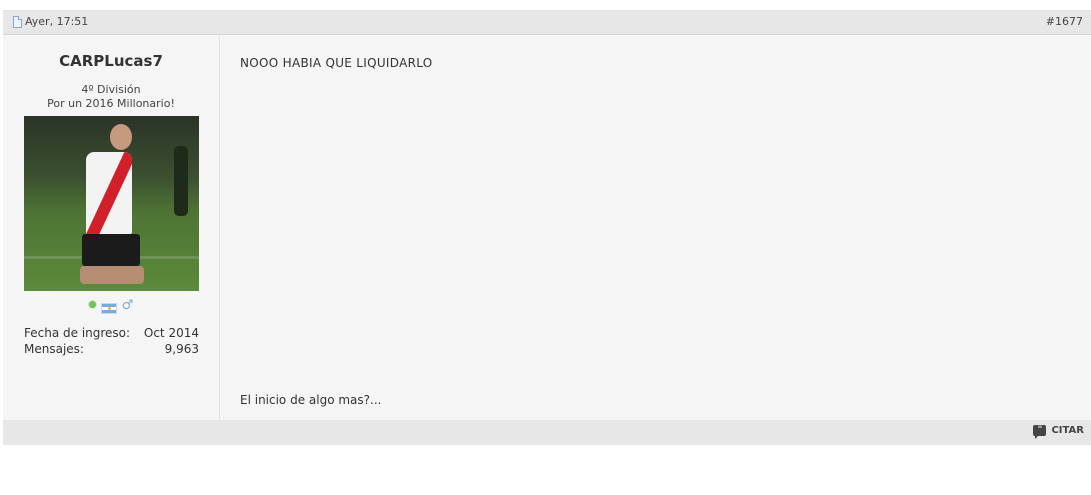  What do you see at coordinates (112, 275) in the screenshot?
I see `player-legs` at bounding box center [112, 275].